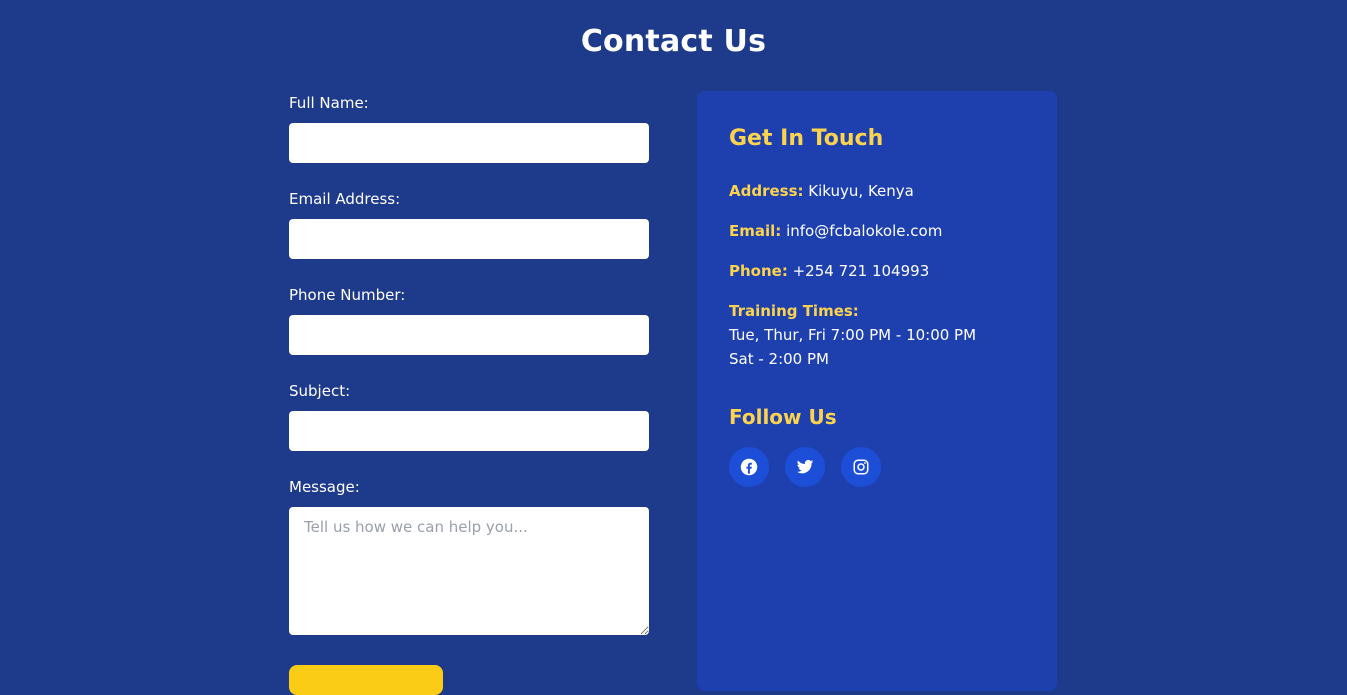 This screenshot has height=695, width=1347. I want to click on phone-key: Phone:, so click(758, 271).